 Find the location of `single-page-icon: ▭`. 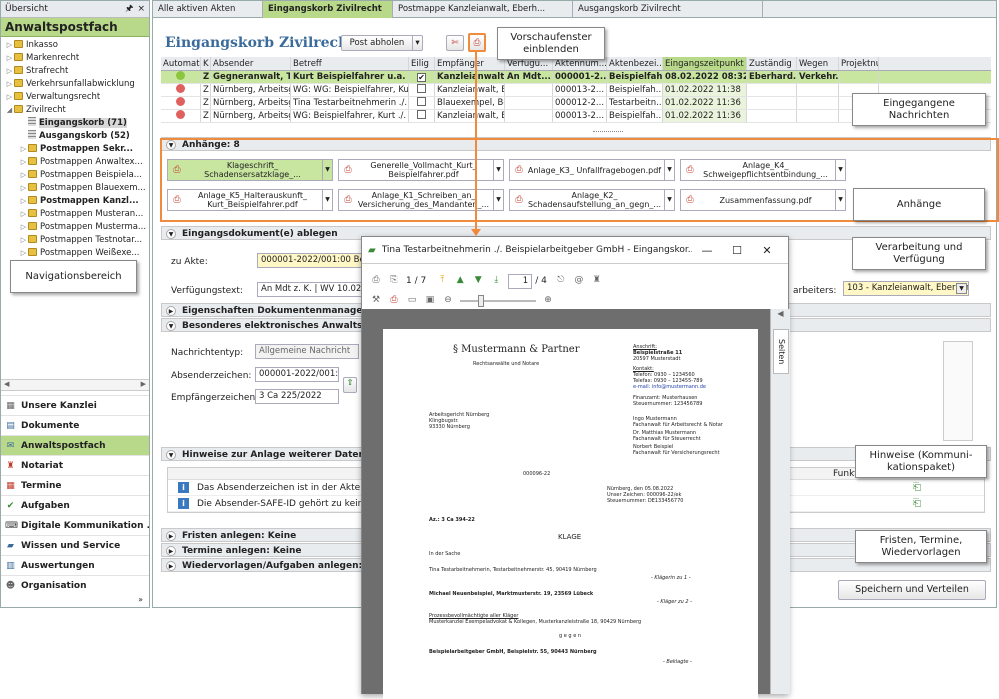

single-page-icon: ▭ is located at coordinates (412, 301).